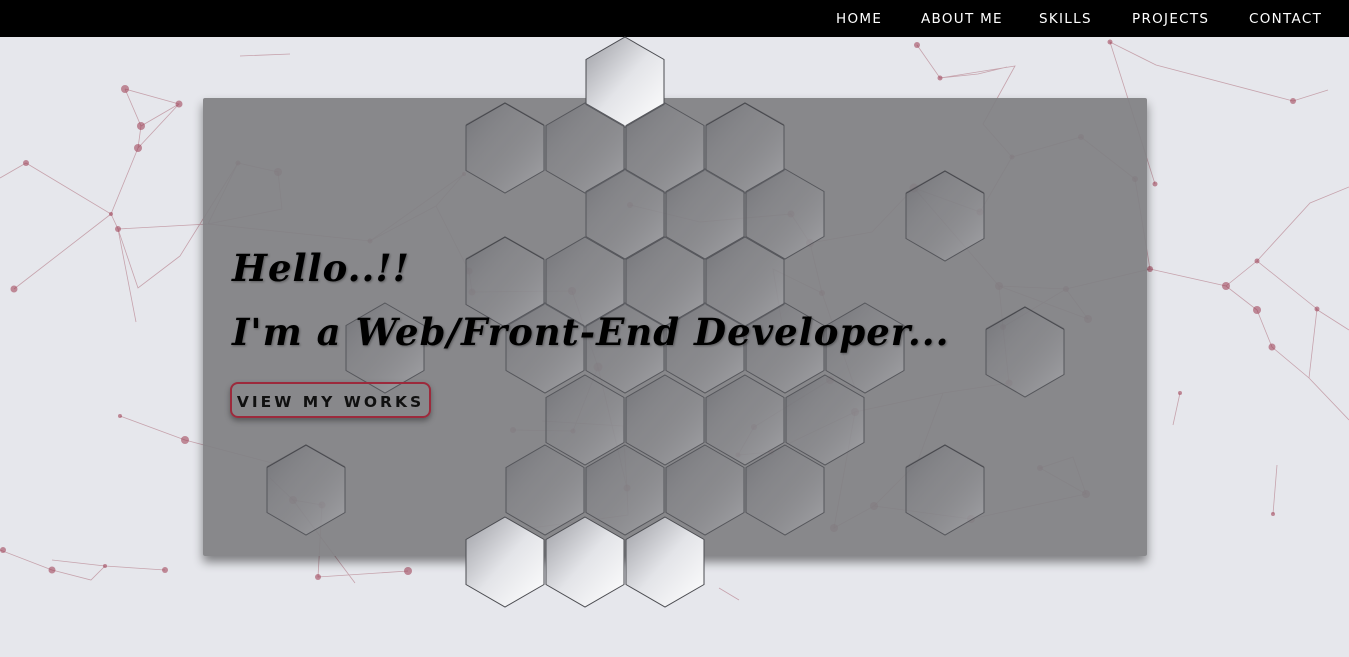  What do you see at coordinates (330, 400) in the screenshot?
I see `view-my-works-button: VIEW MY WORKS` at bounding box center [330, 400].